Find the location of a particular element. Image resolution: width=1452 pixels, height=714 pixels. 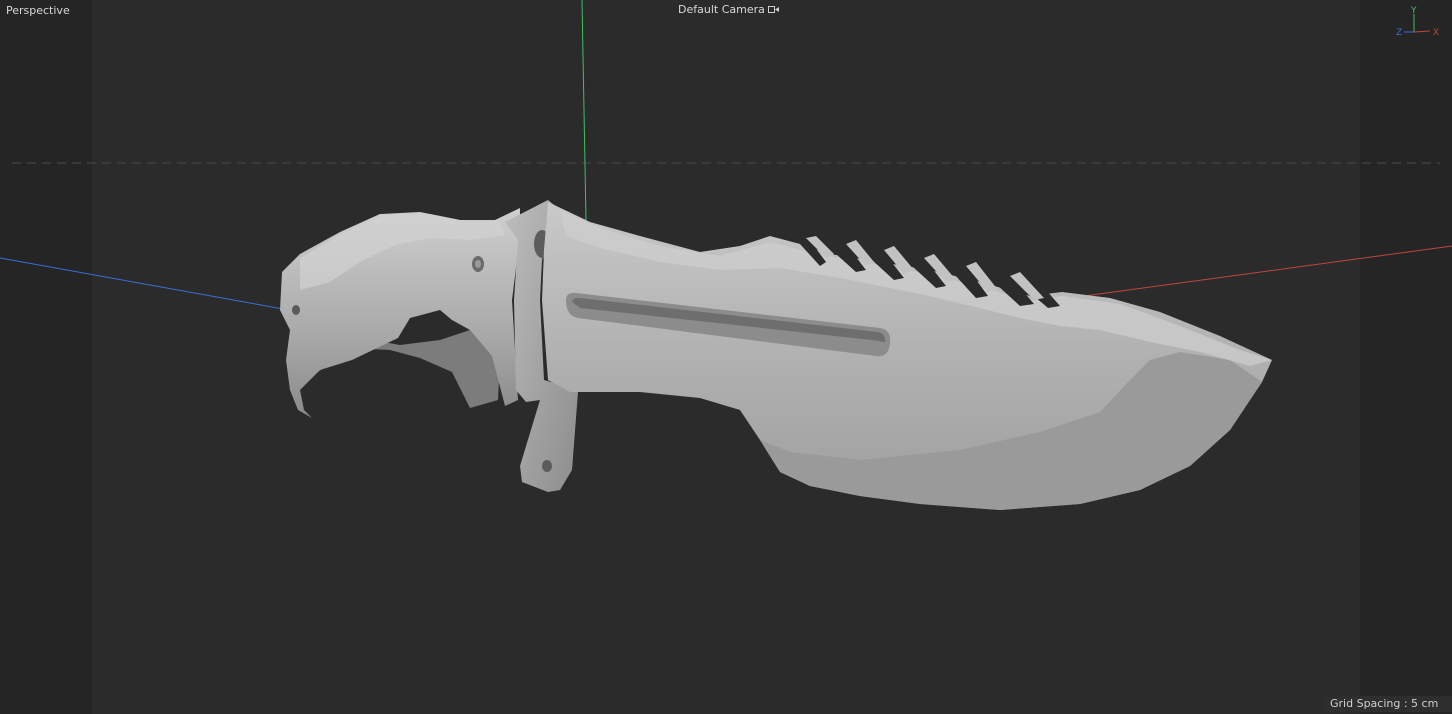

camera-selector: Default Camera is located at coordinates (729, 9).